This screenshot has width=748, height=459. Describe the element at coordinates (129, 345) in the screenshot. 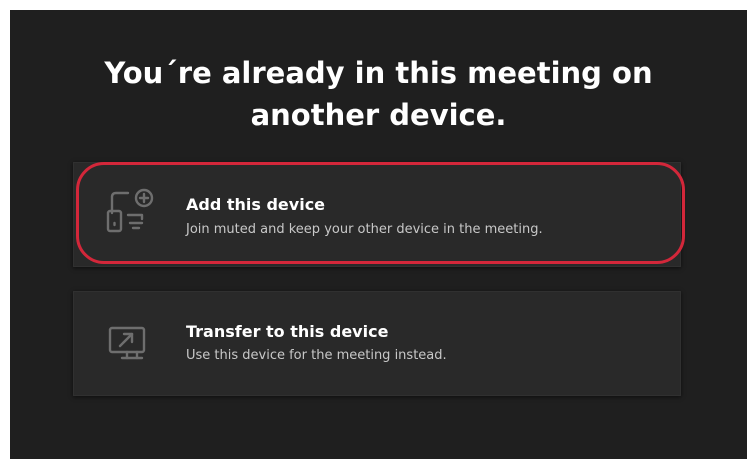

I see `transfer-screen-icon` at that location.